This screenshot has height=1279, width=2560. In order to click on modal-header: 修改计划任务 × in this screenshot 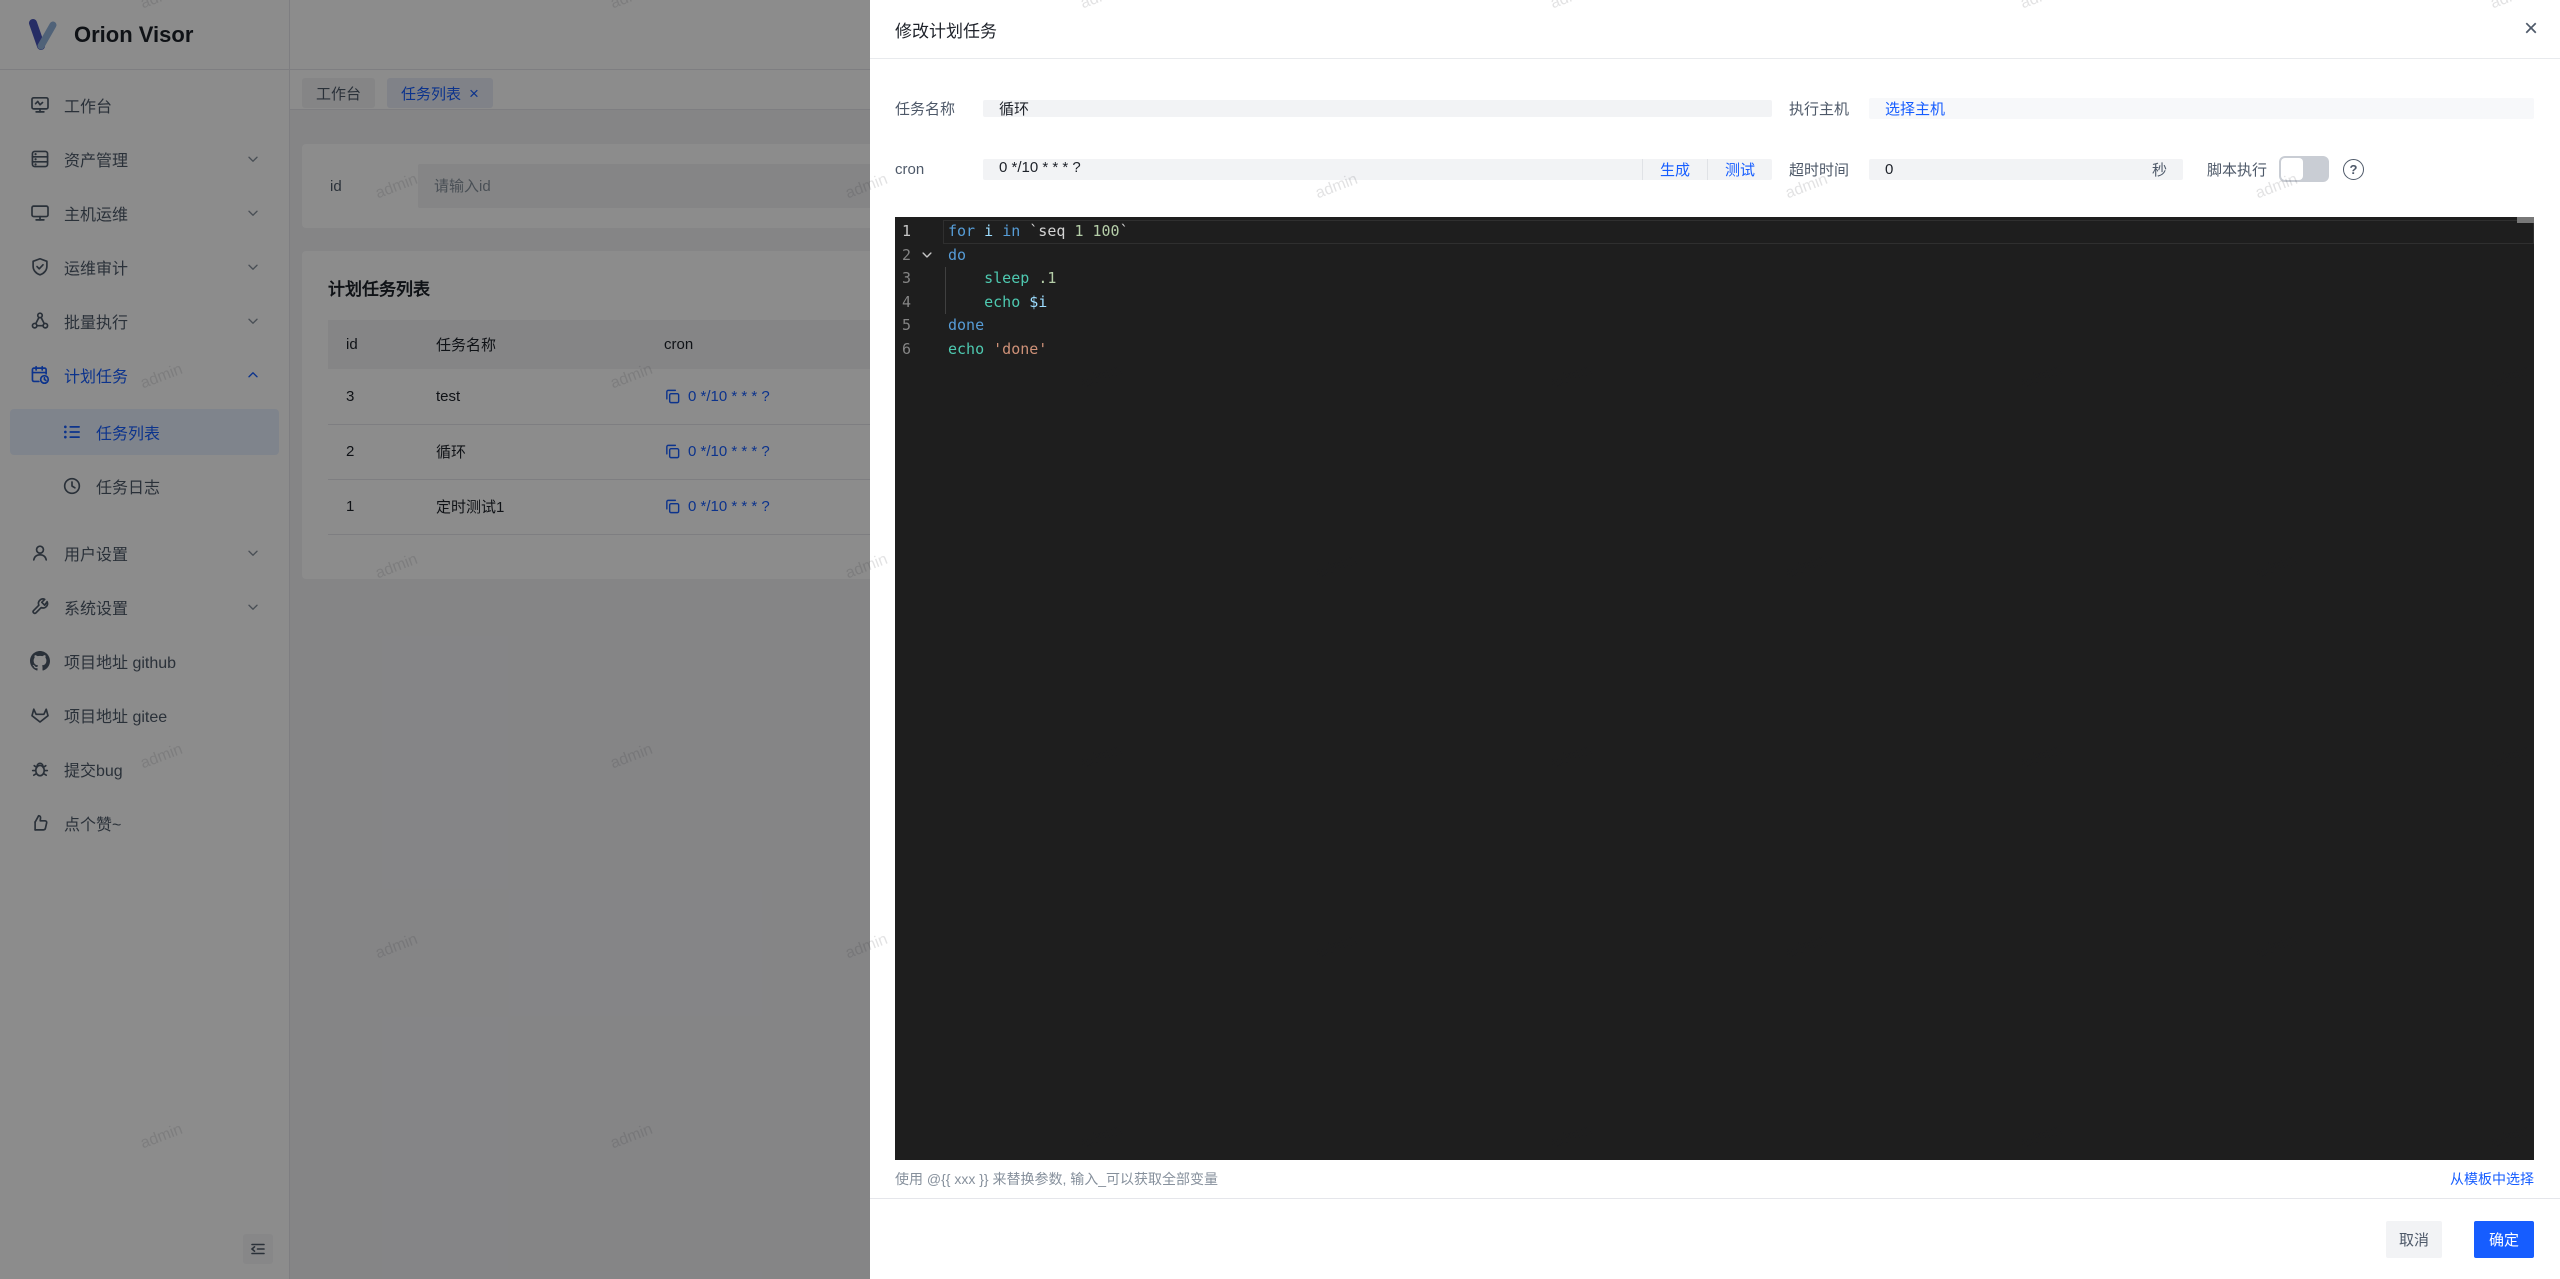, I will do `click(1715, 29)`.